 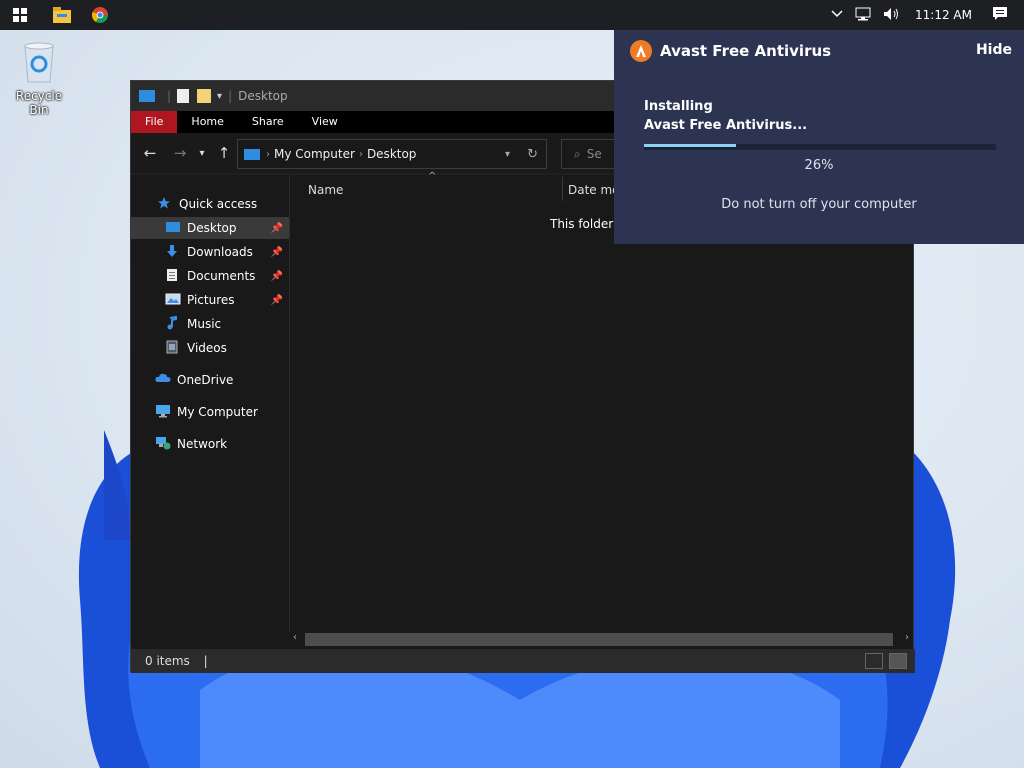 I want to click on sidebar-item-quick-access: Quick access, so click(x=210, y=204).